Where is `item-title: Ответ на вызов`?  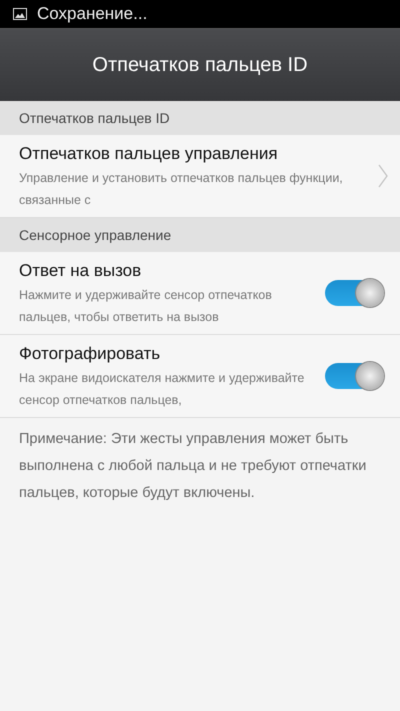 item-title: Ответ на вызов is located at coordinates (80, 271).